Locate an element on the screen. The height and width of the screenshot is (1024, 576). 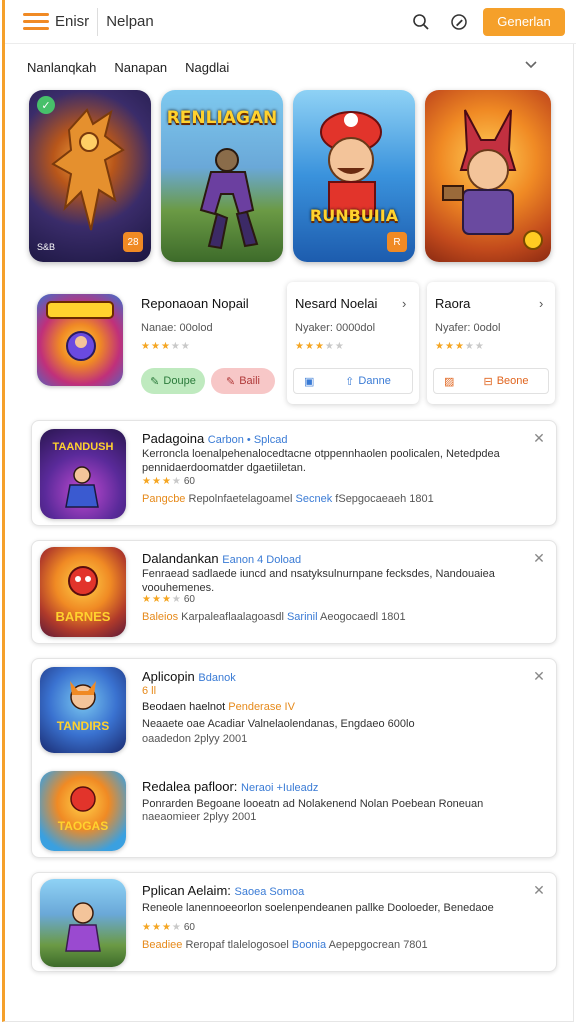
icon-text: BARNES is located at coordinates (83, 616).